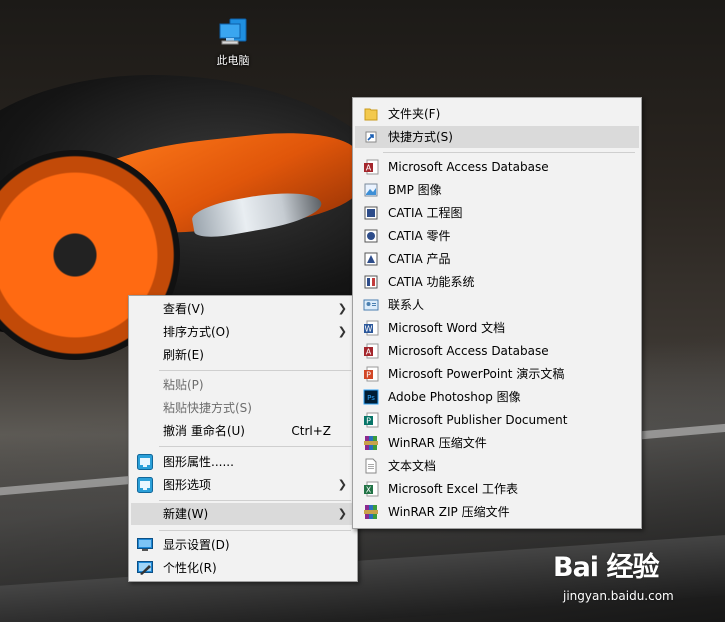 The image size is (725, 622). What do you see at coordinates (243, 431) in the screenshot?
I see `menu-item-undo-rename: 撤消 重命名(U) Ctrl+Z` at bounding box center [243, 431].